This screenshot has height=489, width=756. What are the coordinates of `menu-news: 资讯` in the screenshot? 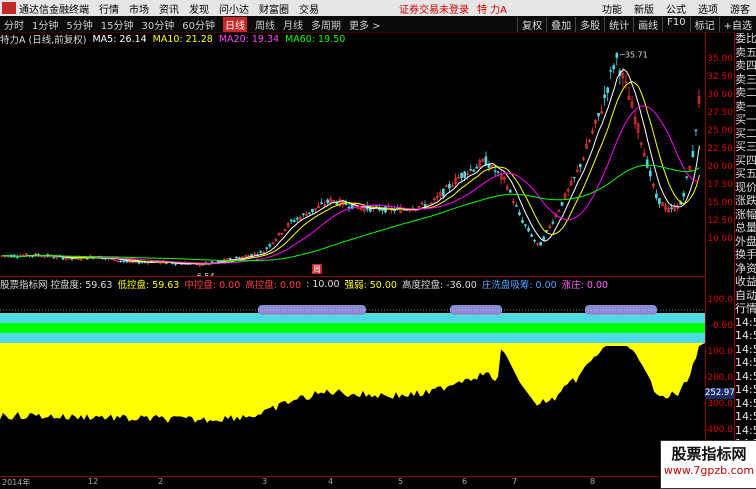 It's located at (169, 8).